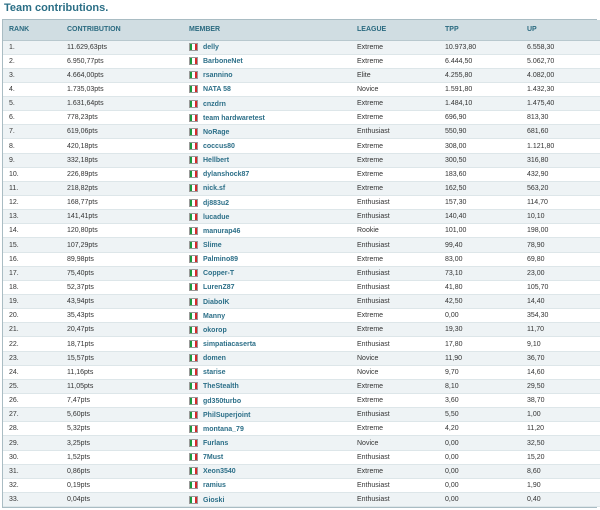 The height and width of the screenshot is (510, 600). What do you see at coordinates (218, 273) in the screenshot?
I see `member-link: Copper-T` at bounding box center [218, 273].